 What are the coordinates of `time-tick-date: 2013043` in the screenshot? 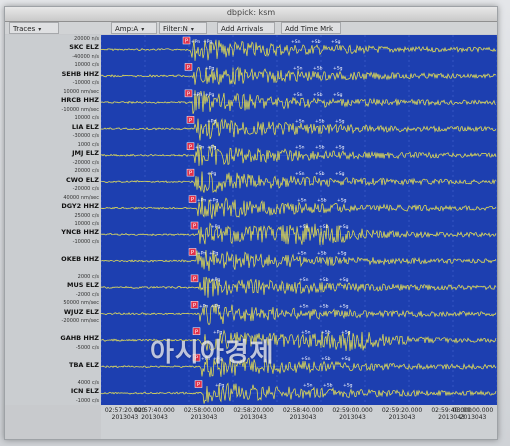 It's located at (473, 417).